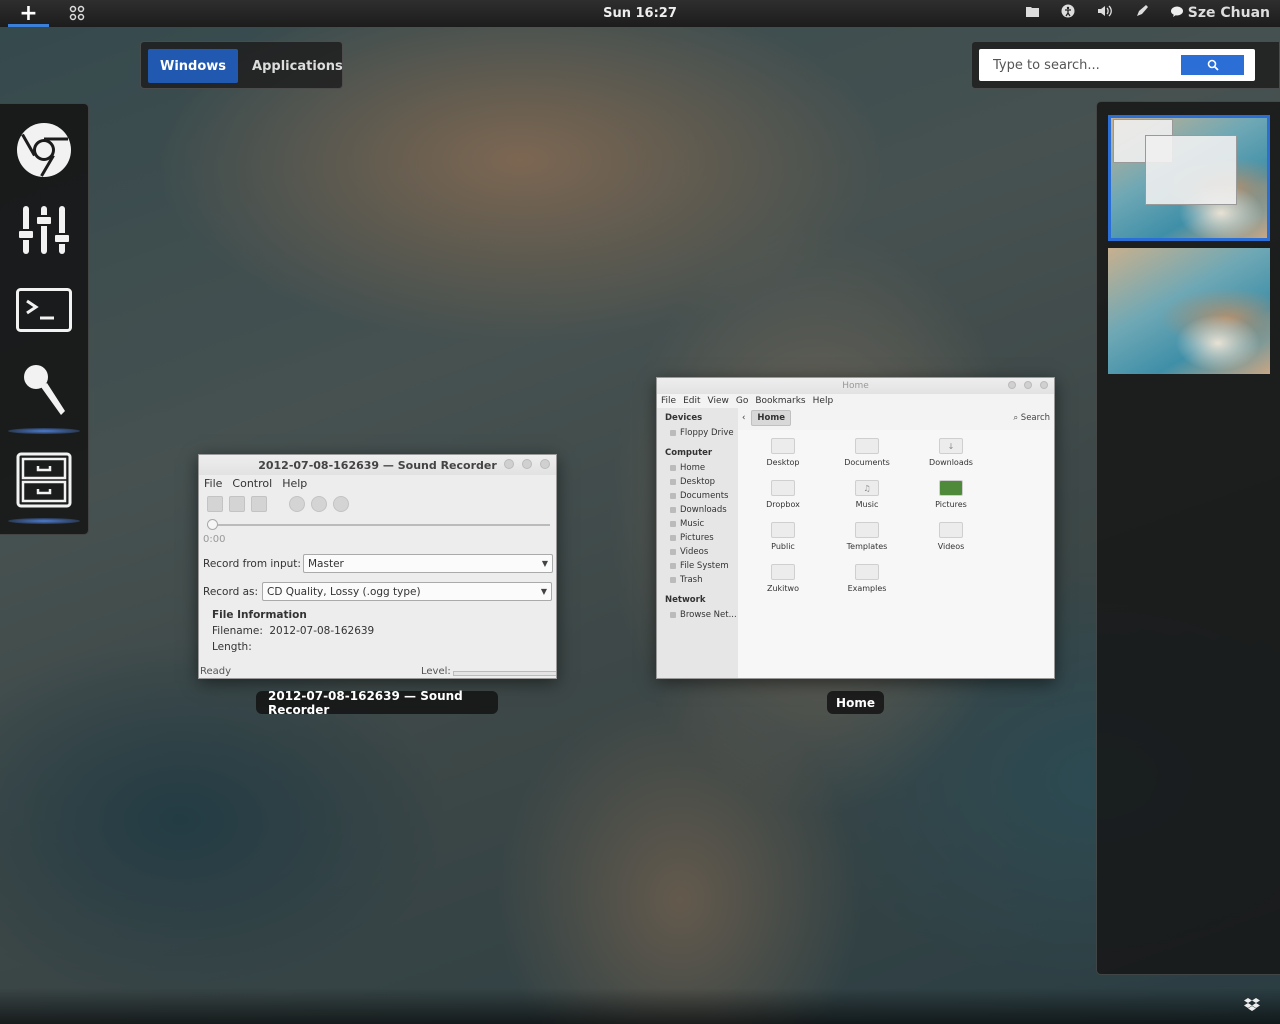  Describe the element at coordinates (341, 504) in the screenshot. I see `stop-icon` at that location.